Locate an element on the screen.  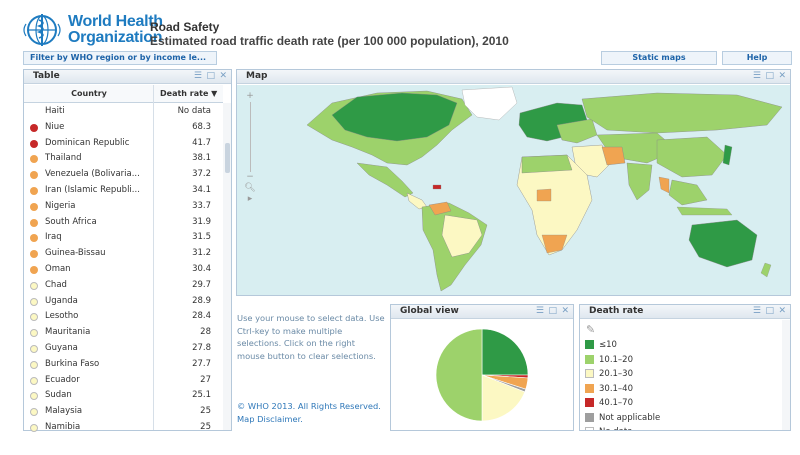
table-panel-header: Table ☰ □ ✕ is located at coordinates (127, 77).